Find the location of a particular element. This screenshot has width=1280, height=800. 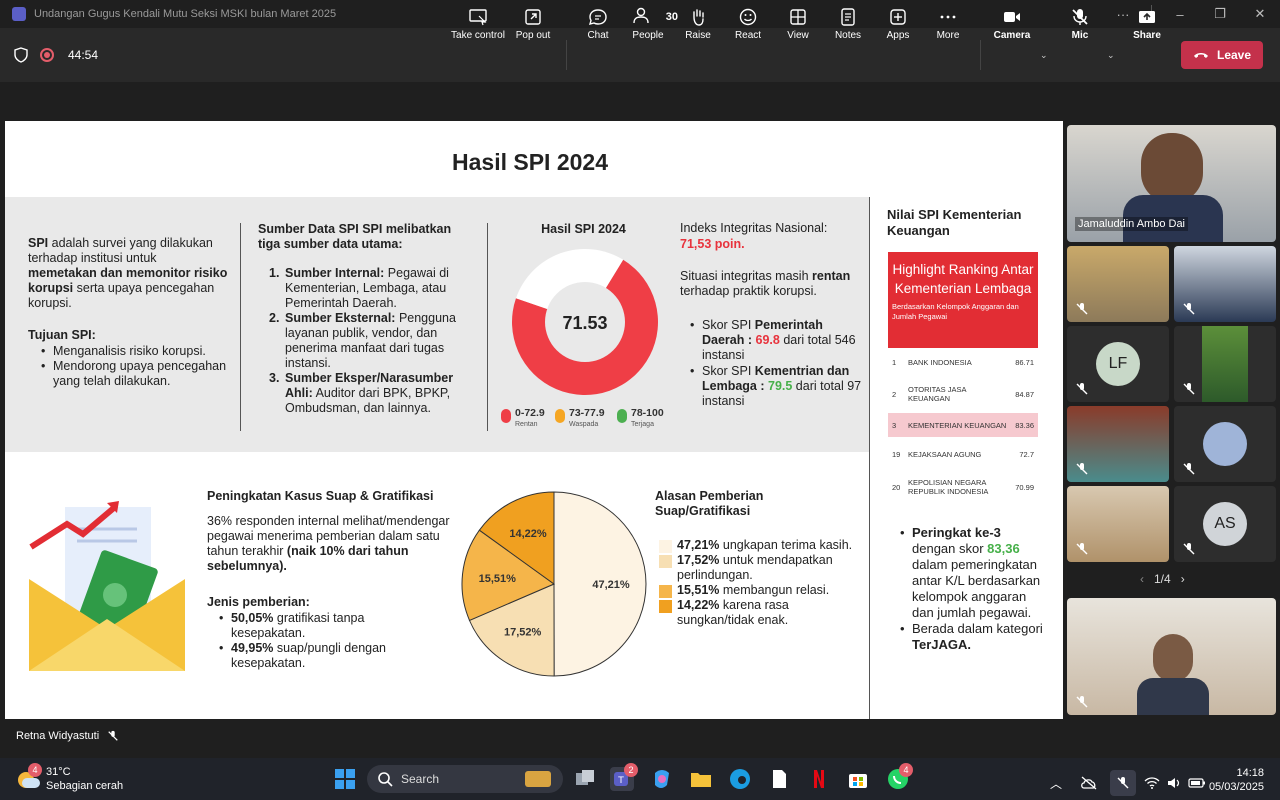

take-control-button: Take control is located at coordinates (478, 28).